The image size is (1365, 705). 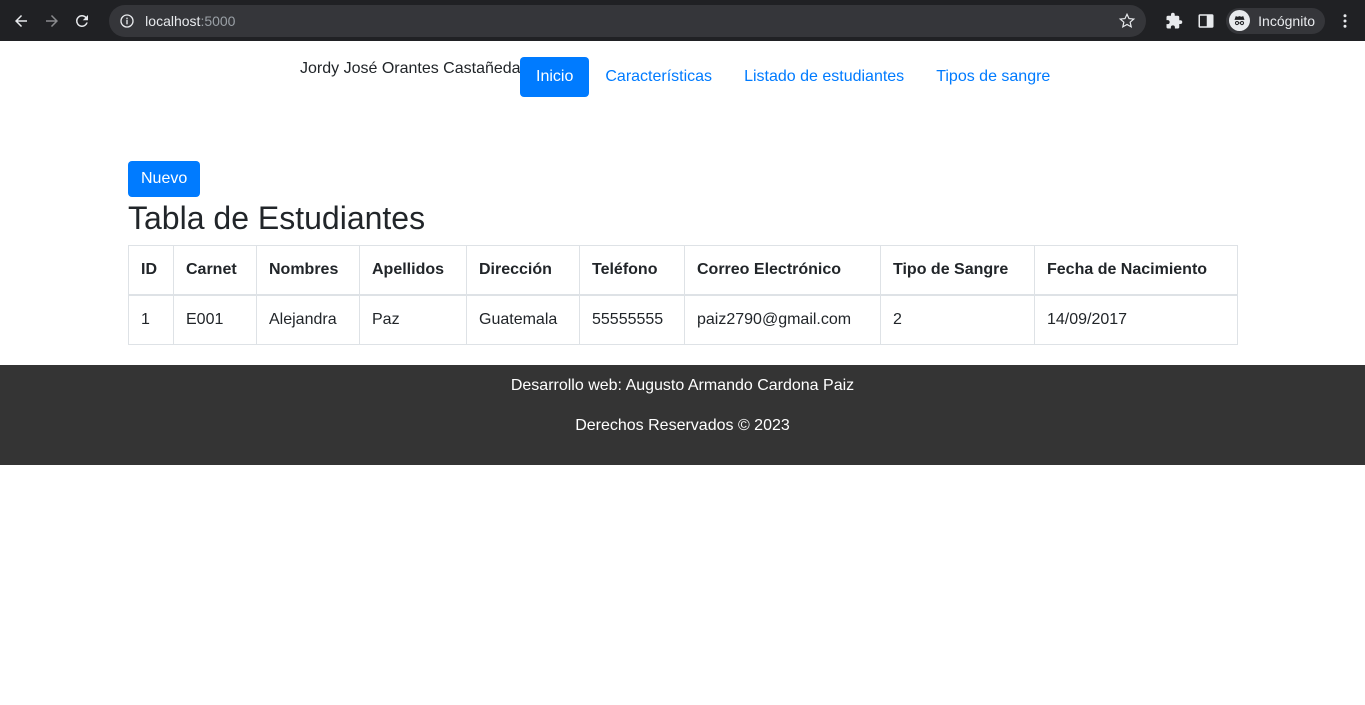 I want to click on arrow-left-icon, so click(x=21, y=20).